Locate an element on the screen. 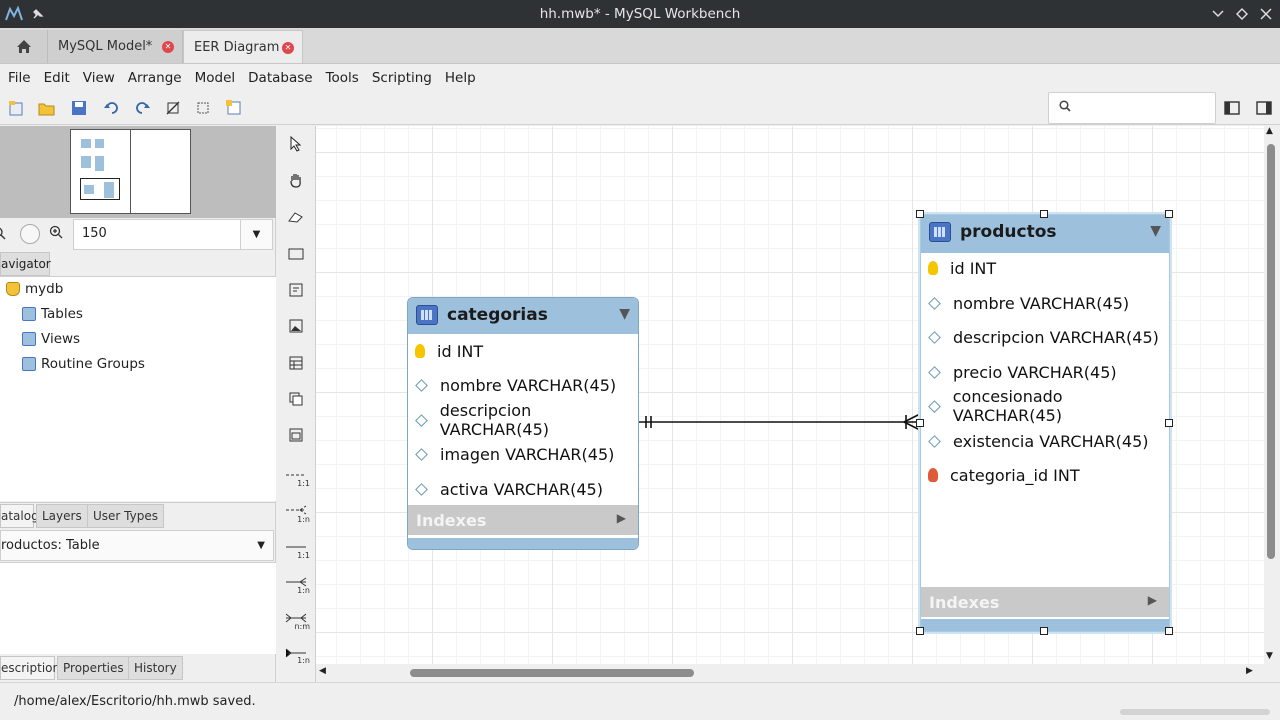 This screenshot has width=1280, height=720. menu-model: Model is located at coordinates (215, 78).